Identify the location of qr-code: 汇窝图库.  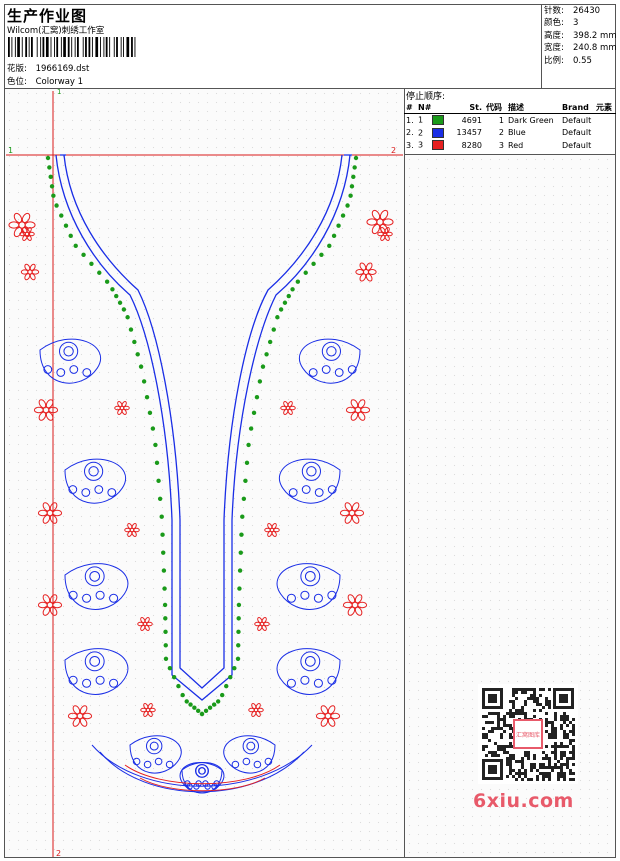
(528, 734).